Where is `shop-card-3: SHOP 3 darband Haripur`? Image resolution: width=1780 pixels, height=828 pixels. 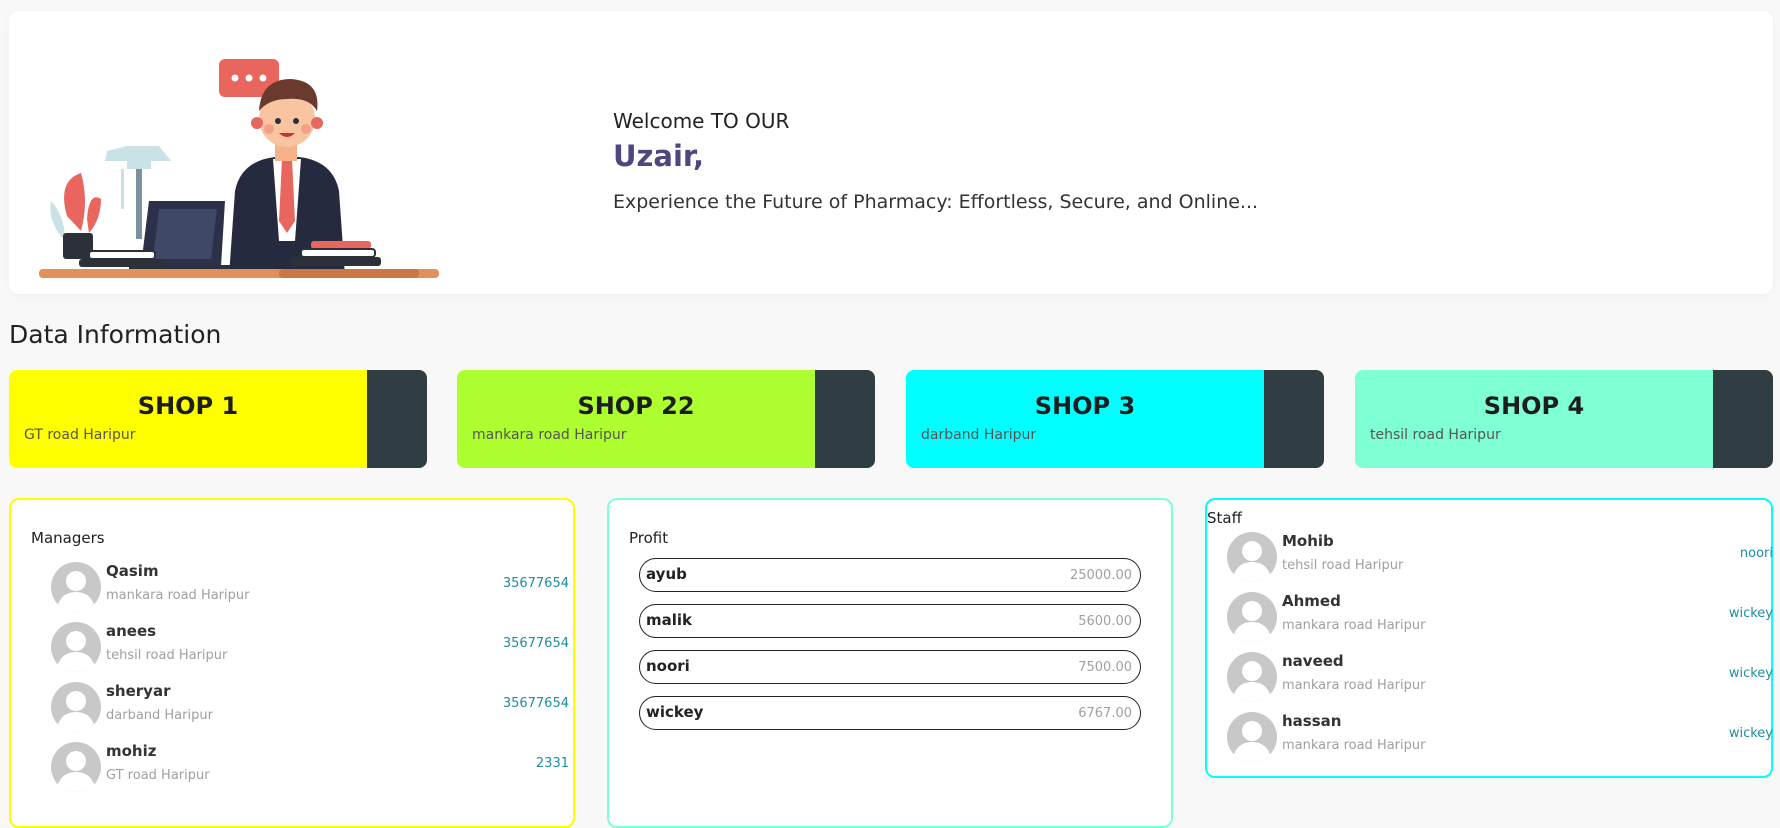
shop-card-3: SHOP 3 darband Haripur is located at coordinates (1115, 419).